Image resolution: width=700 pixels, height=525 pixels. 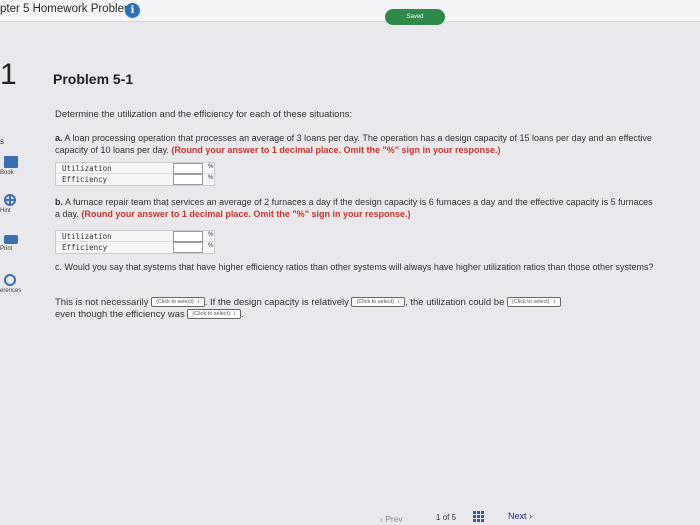 I want to click on next-label: Next, so click(x=517, y=516).